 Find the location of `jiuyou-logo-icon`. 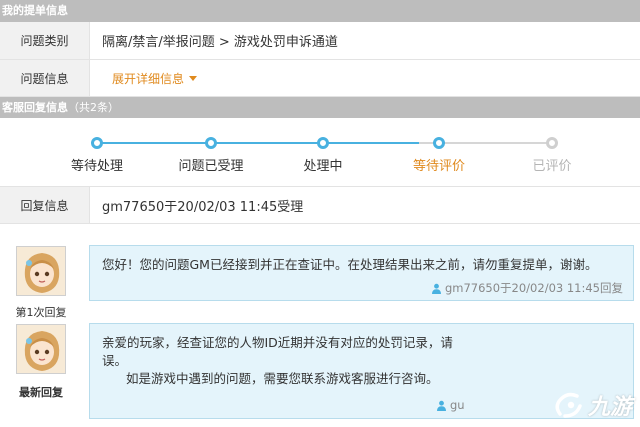

jiuyou-logo-icon is located at coordinates (568, 405).